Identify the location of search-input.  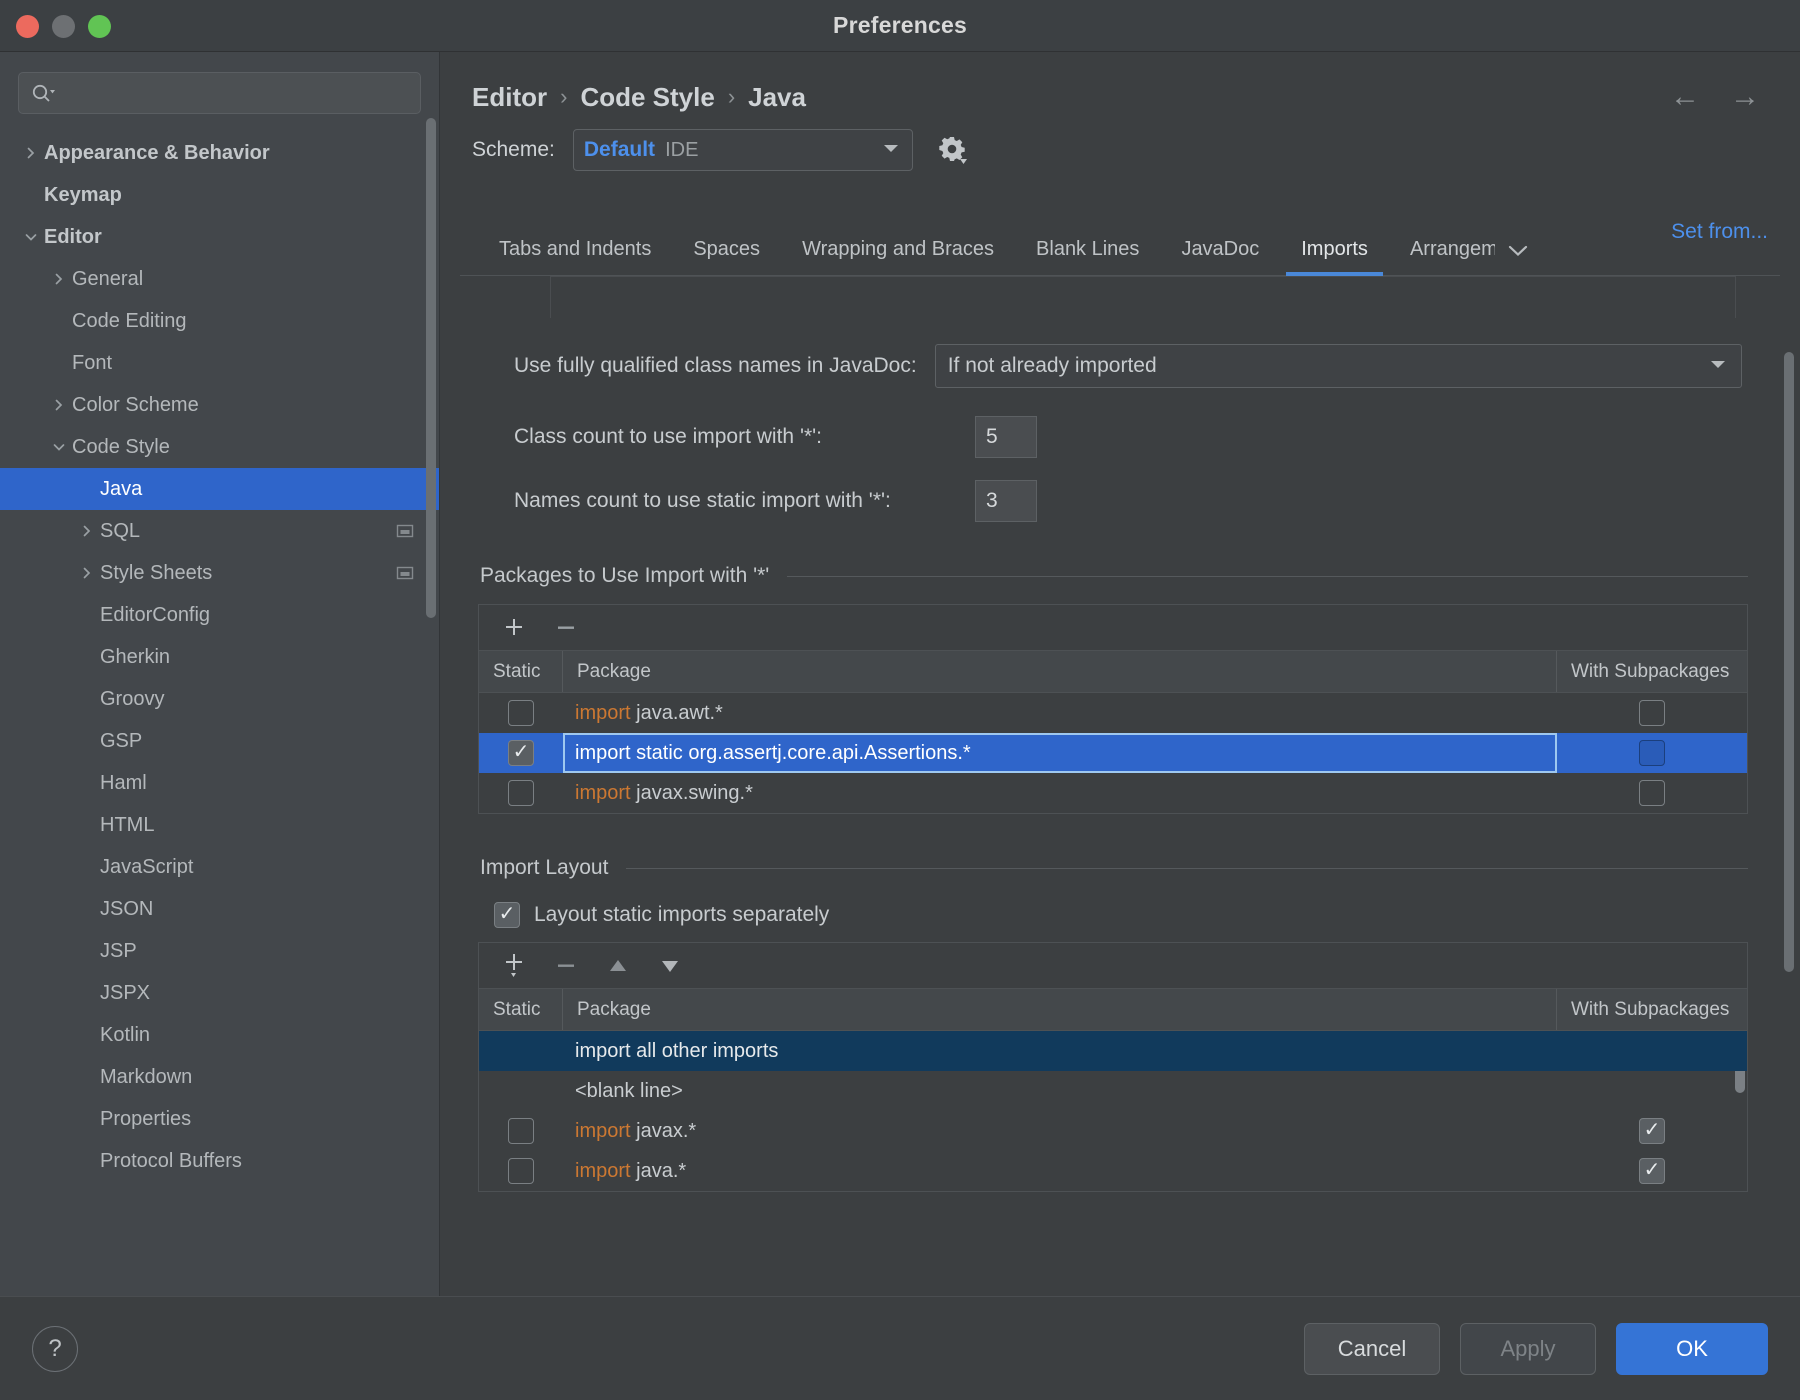
(232, 93).